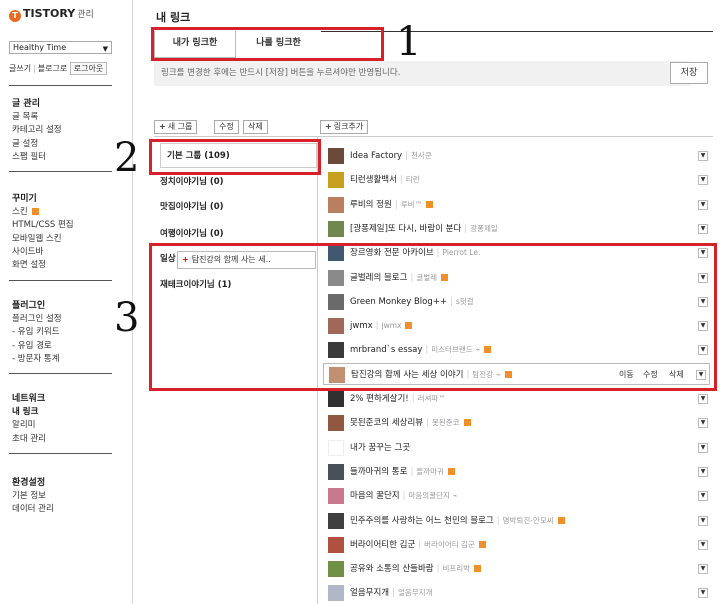  I want to click on link-name: 얼음무지개, so click(369, 593).